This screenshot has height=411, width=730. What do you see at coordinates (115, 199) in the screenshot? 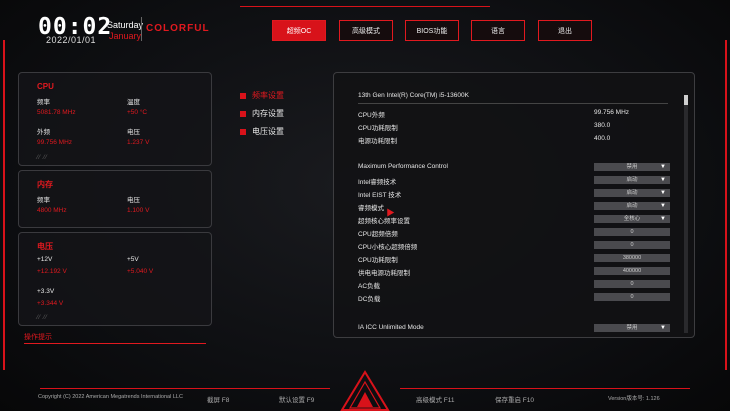
I see `memory-card: 内存 频率 4800 MHz 电压 1.100 V` at bounding box center [115, 199].